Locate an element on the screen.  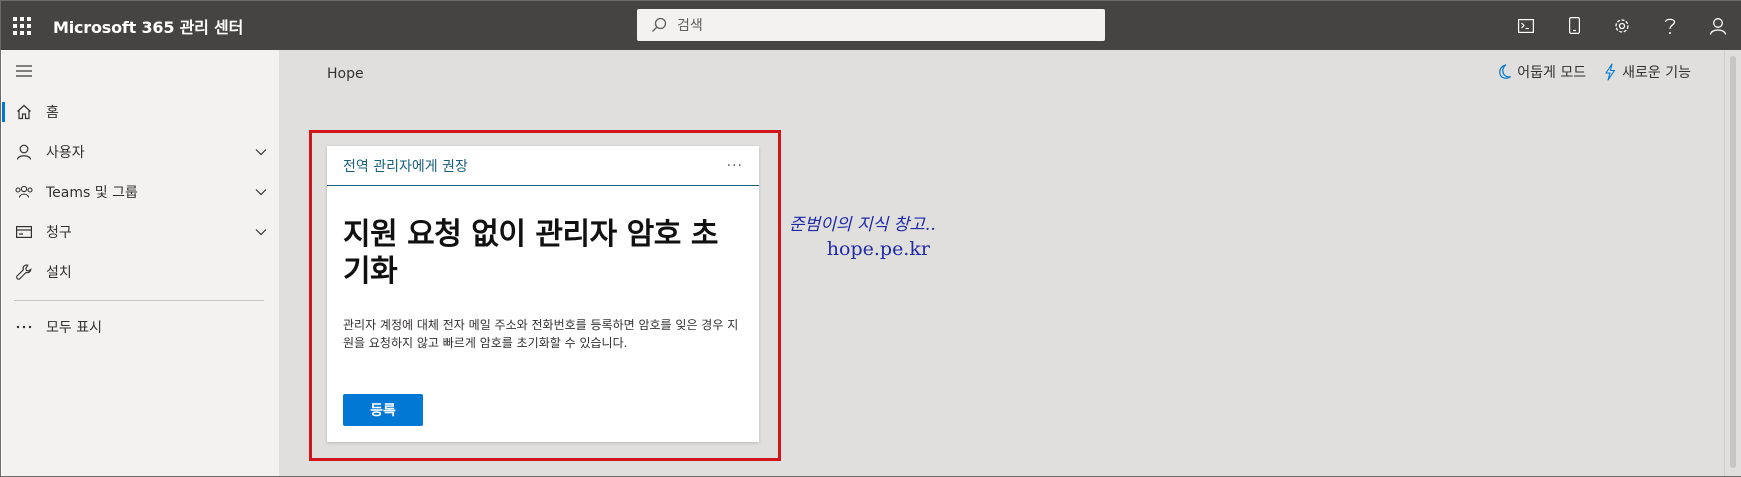
dark-mode-toggle: 어둡게 모드 is located at coordinates (1541, 72).